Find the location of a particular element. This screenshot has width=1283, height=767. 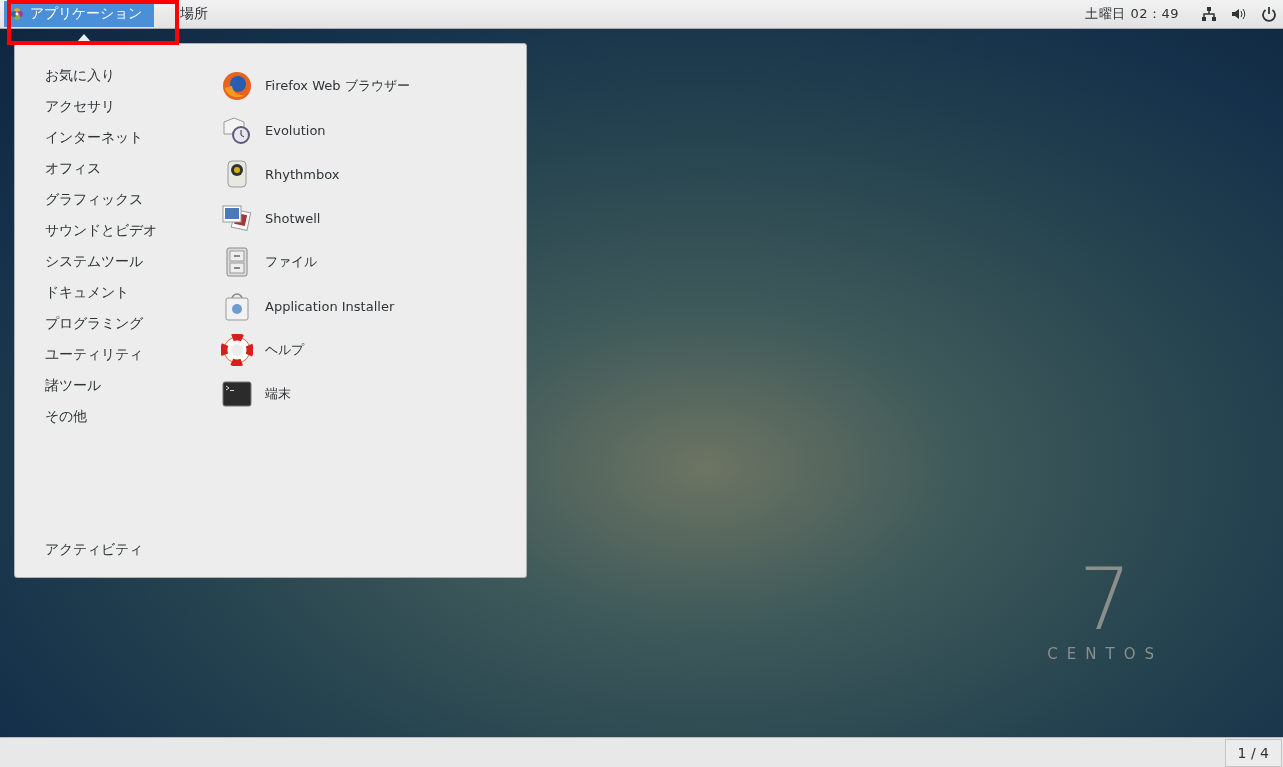

workspace-indicator: 1 / 4 is located at coordinates (1253, 752).